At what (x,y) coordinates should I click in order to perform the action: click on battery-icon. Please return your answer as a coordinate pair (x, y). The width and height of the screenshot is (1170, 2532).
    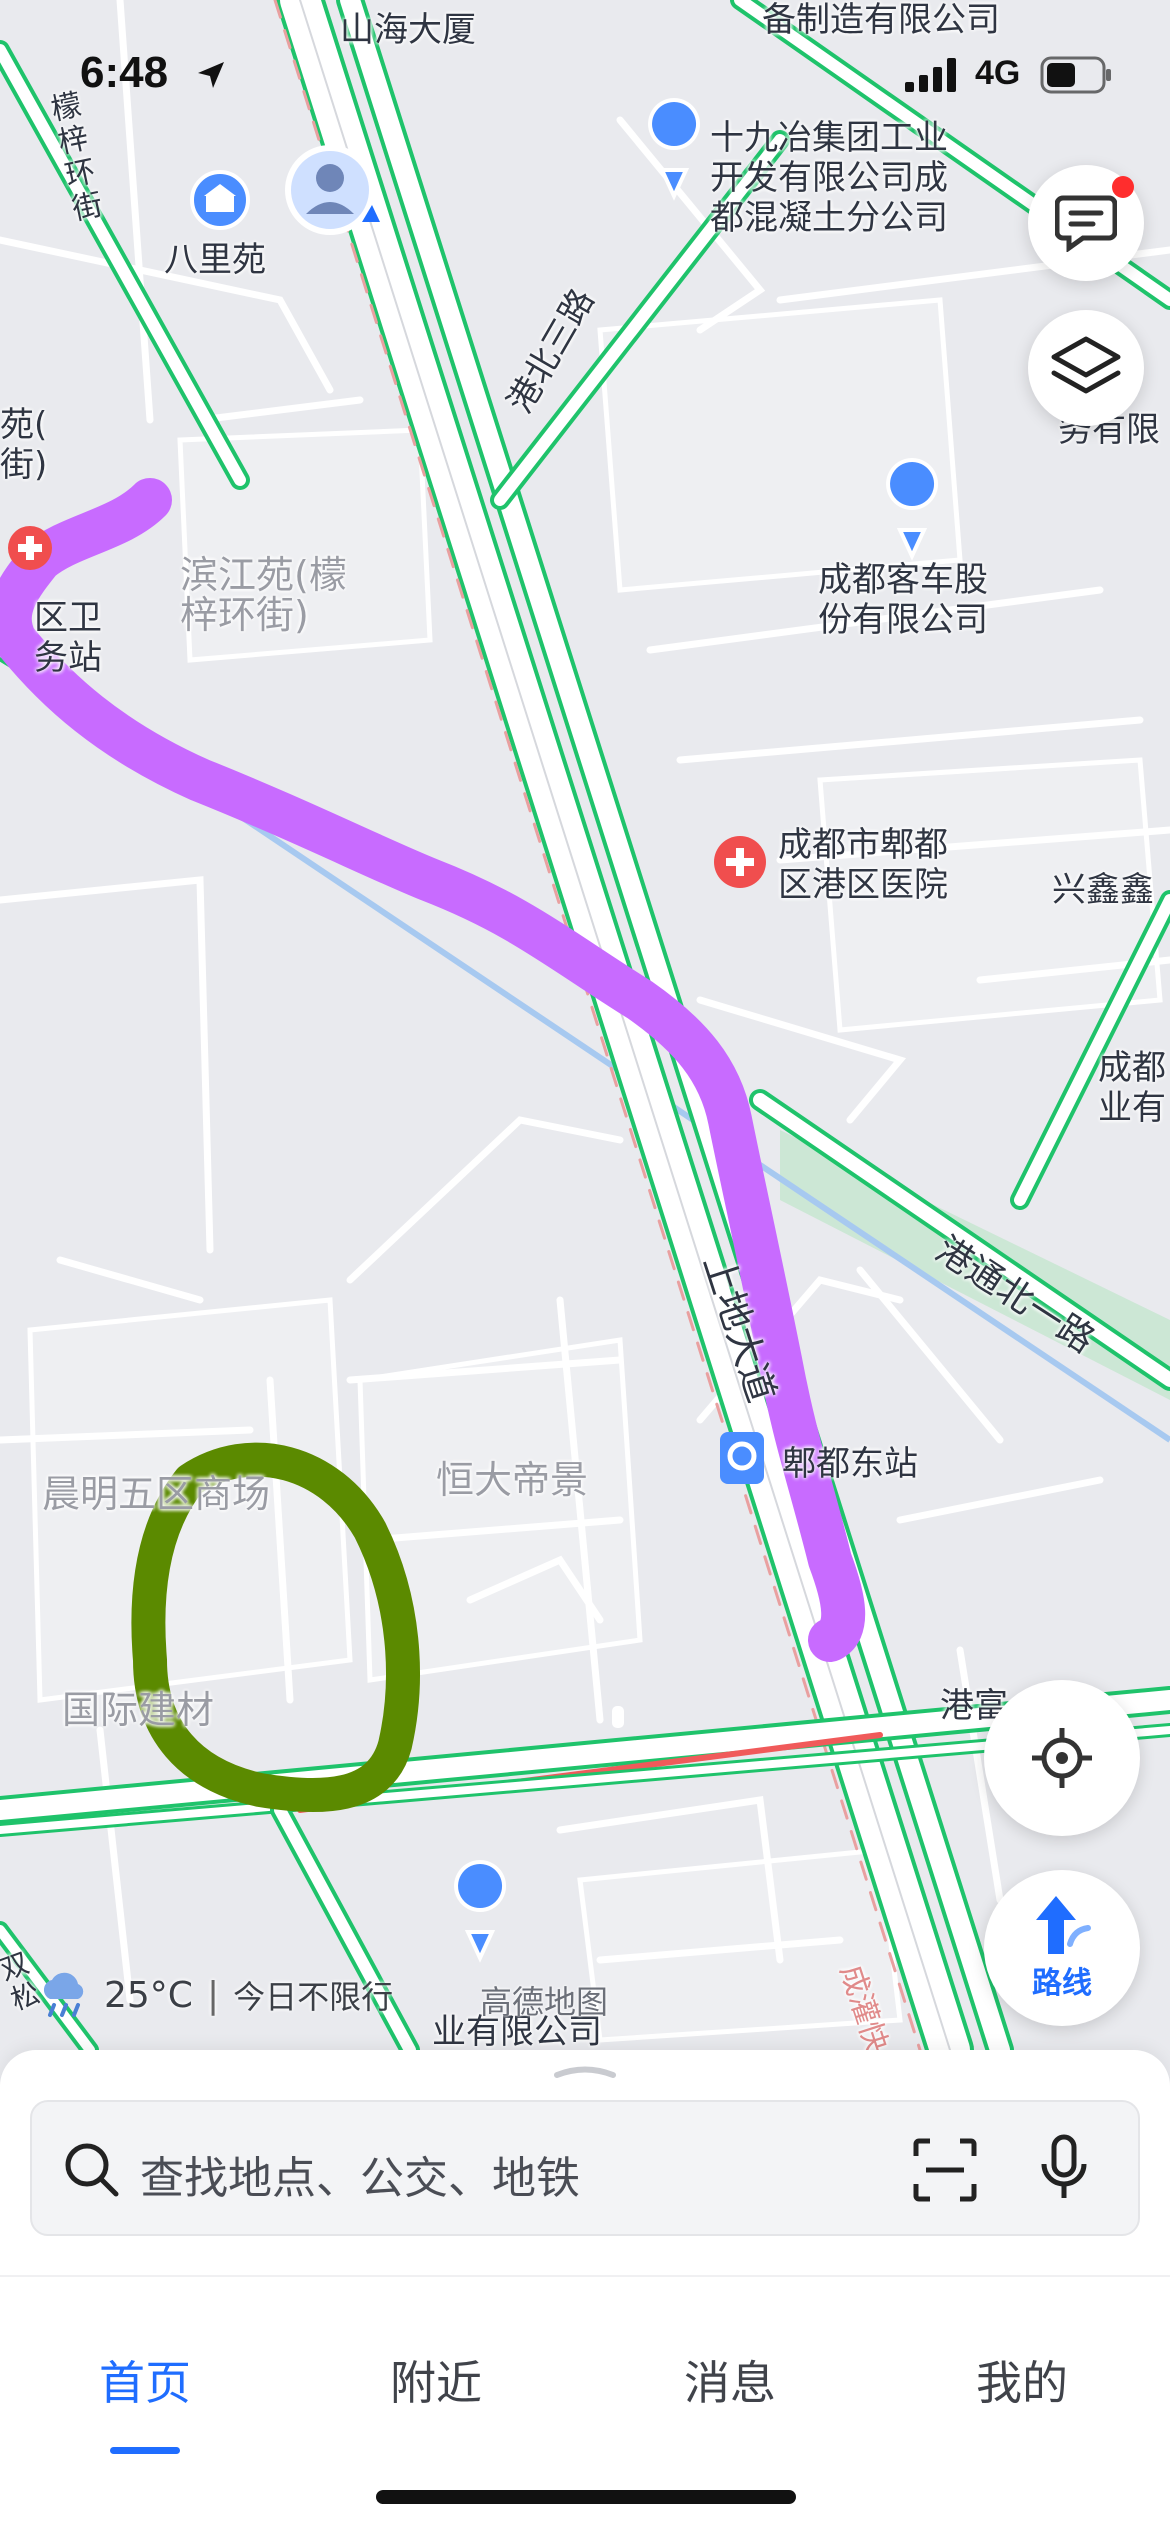
    Looking at the image, I should click on (1075, 75).